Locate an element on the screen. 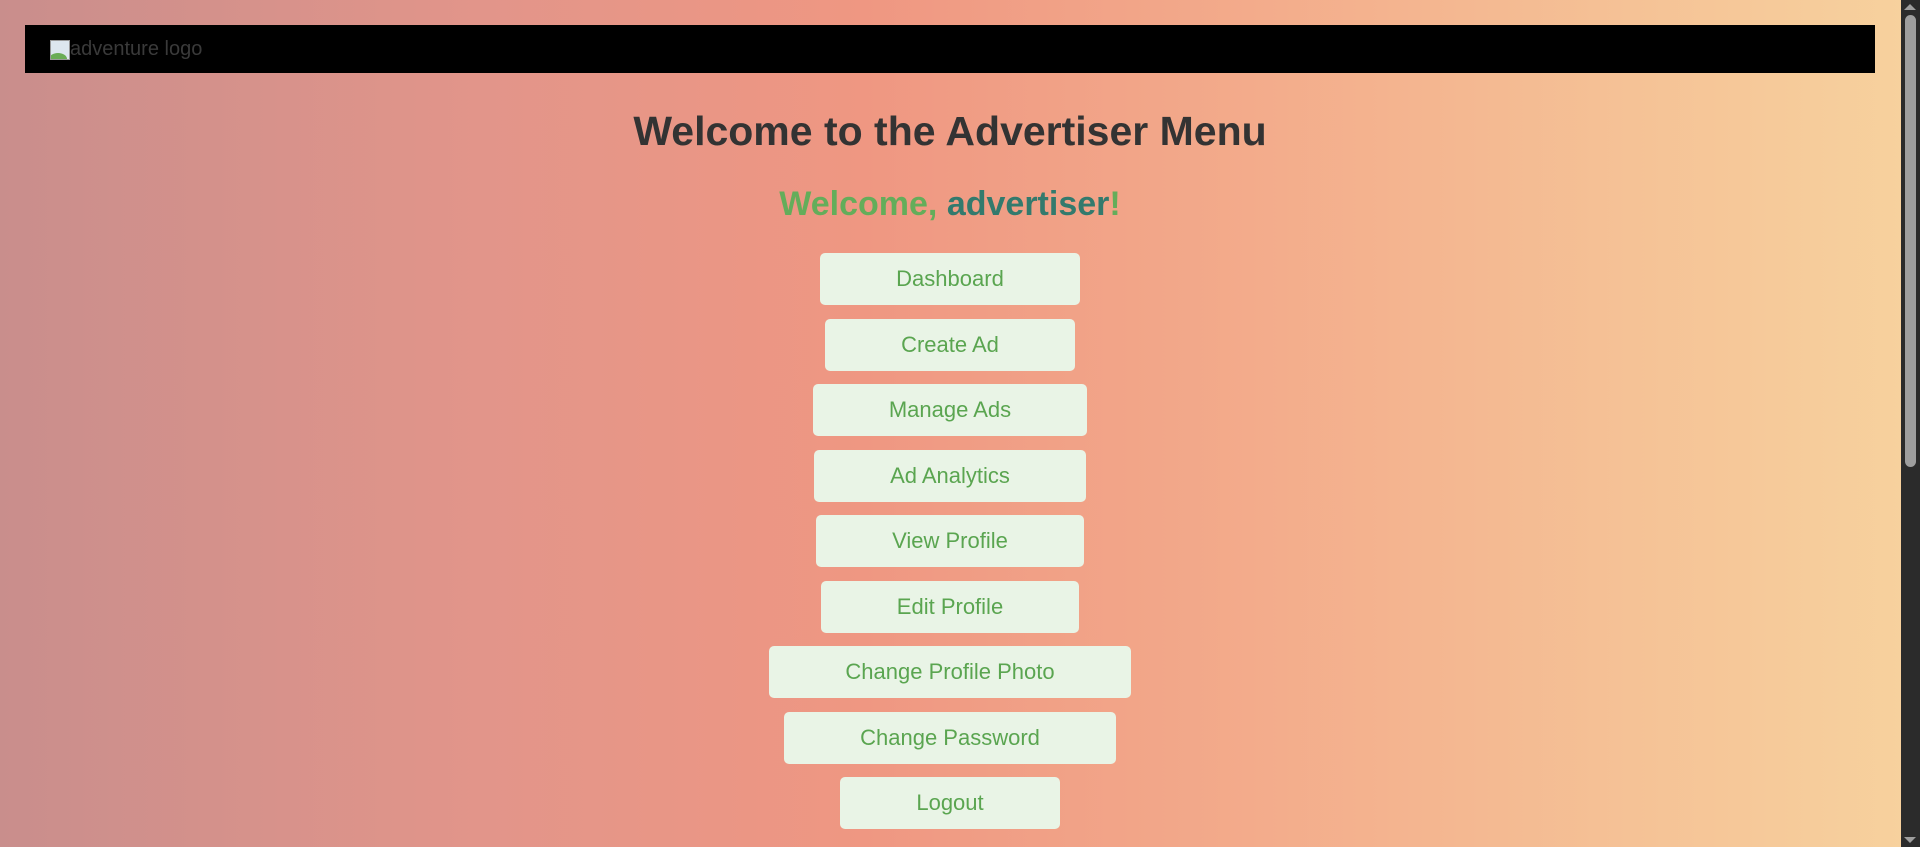  ad-analytics-button: Ad Analytics is located at coordinates (950, 475).